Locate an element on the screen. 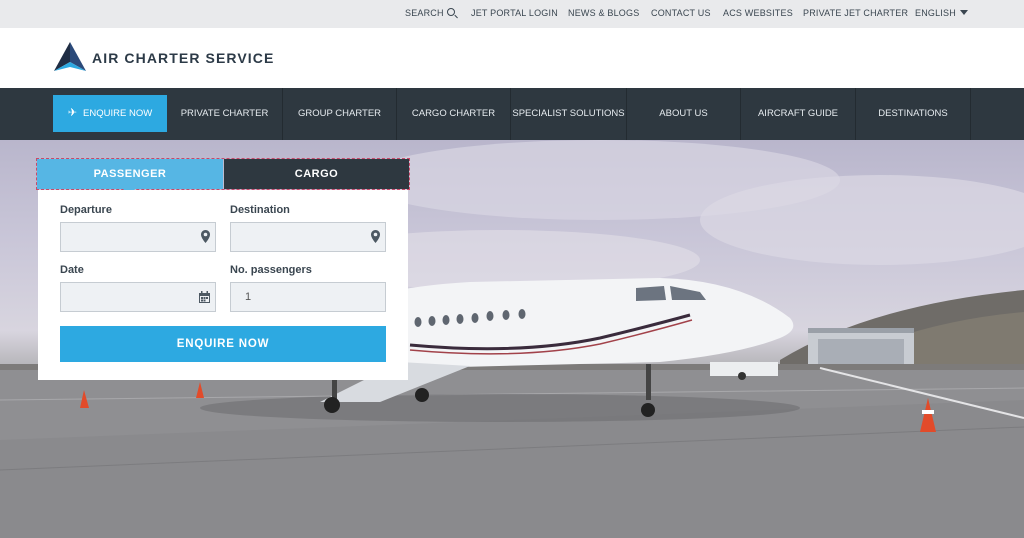 The width and height of the screenshot is (1024, 538). acs-websites-link: ACS WEBSITES is located at coordinates (758, 13).